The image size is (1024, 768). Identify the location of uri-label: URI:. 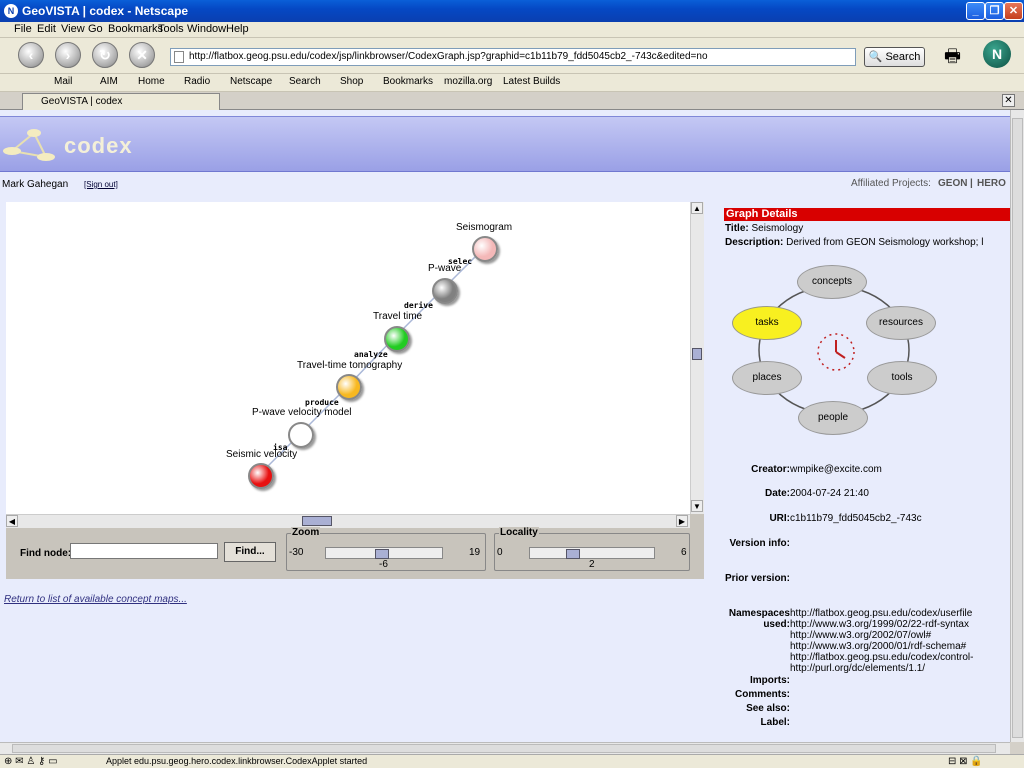
(779, 518).